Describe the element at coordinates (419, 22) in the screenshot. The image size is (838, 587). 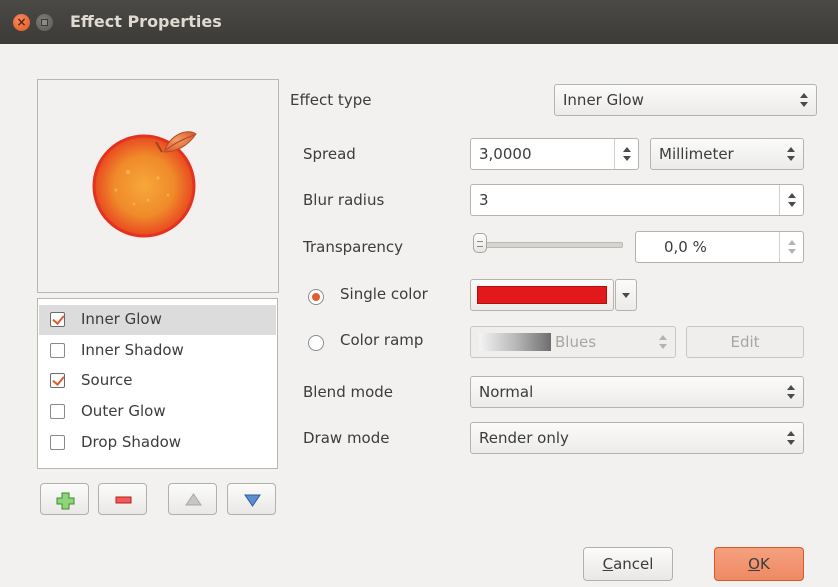
I see `title-bar: × Effect Properties` at that location.